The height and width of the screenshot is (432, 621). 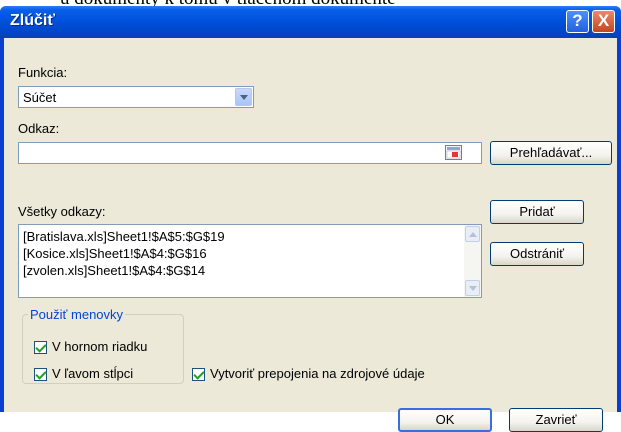 I want to click on dialog-title: Zlúčiť, so click(x=32, y=20).